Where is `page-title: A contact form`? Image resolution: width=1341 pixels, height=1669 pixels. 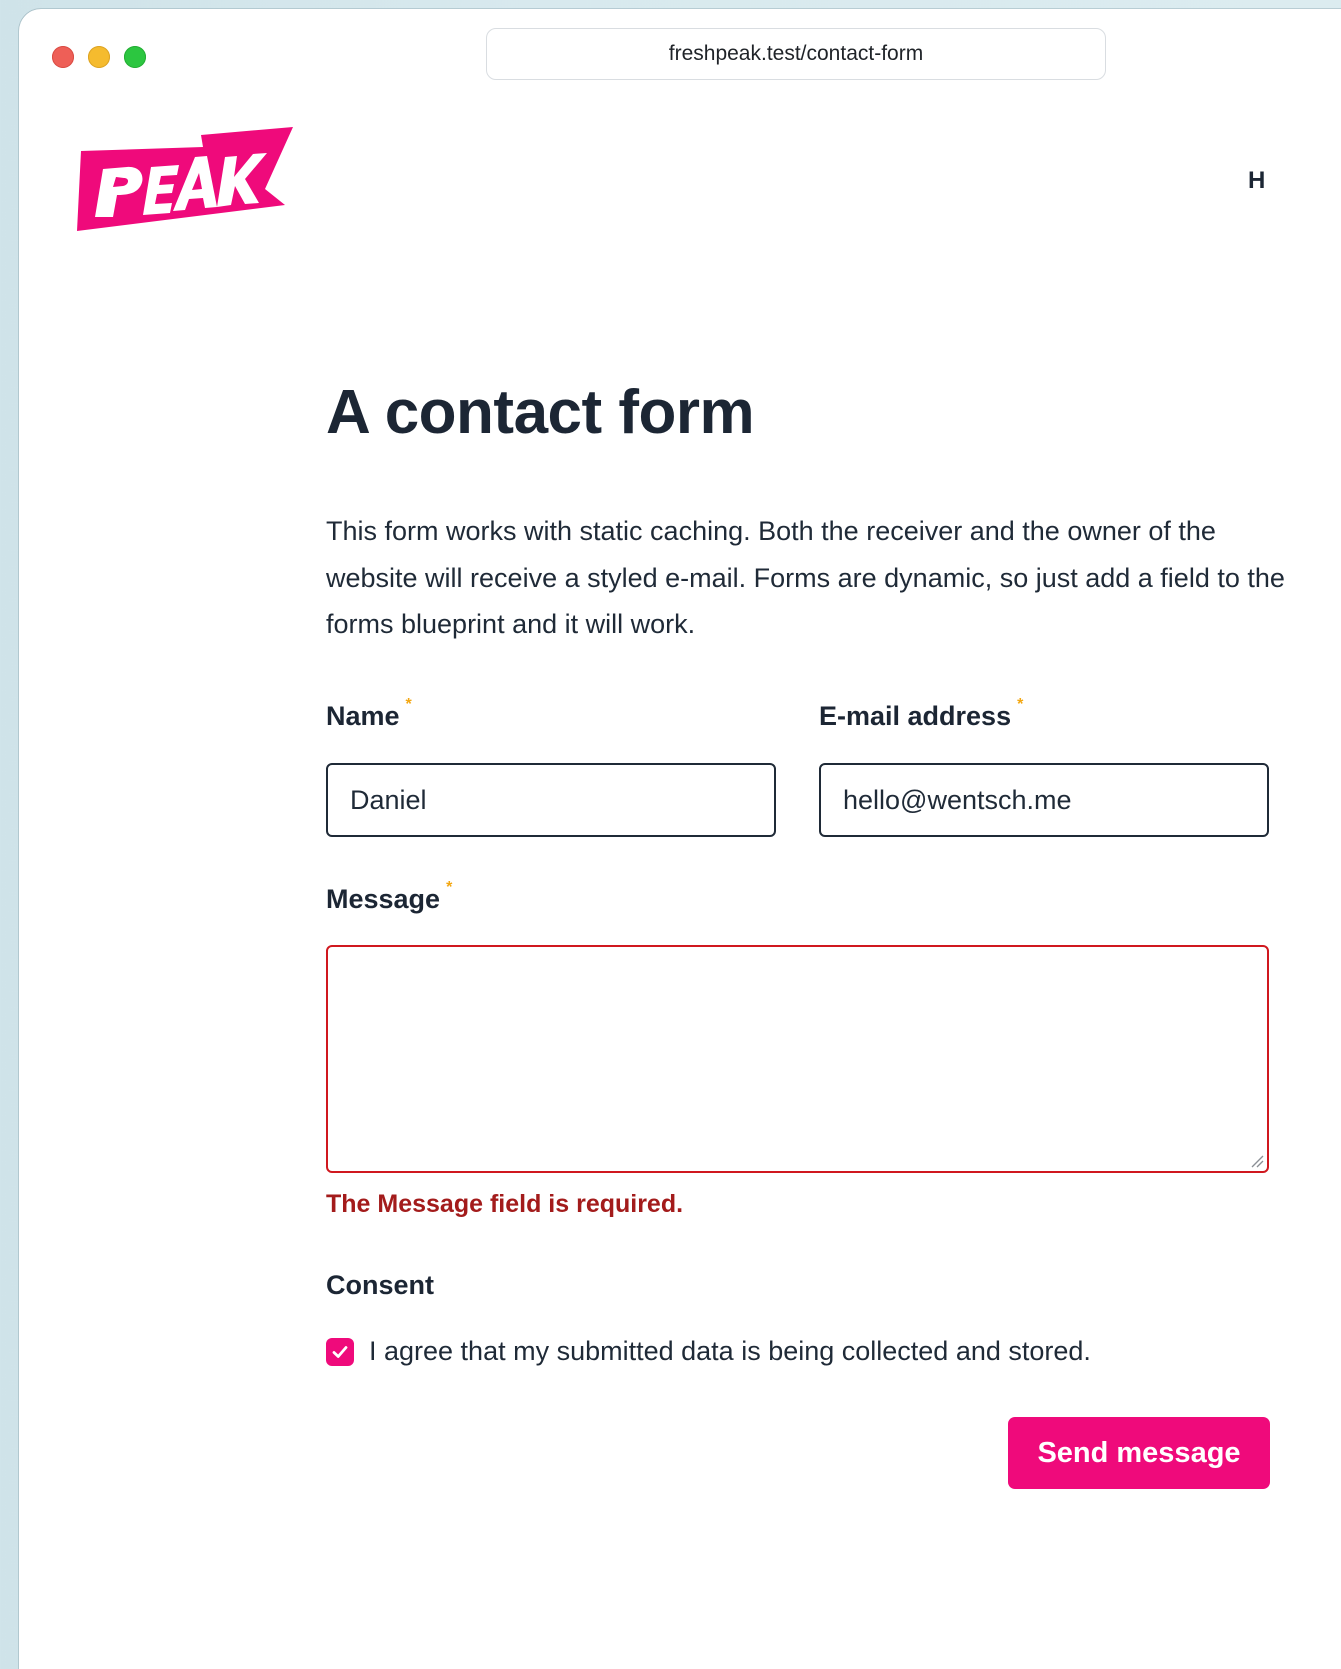
page-title: A contact form is located at coordinates (540, 412).